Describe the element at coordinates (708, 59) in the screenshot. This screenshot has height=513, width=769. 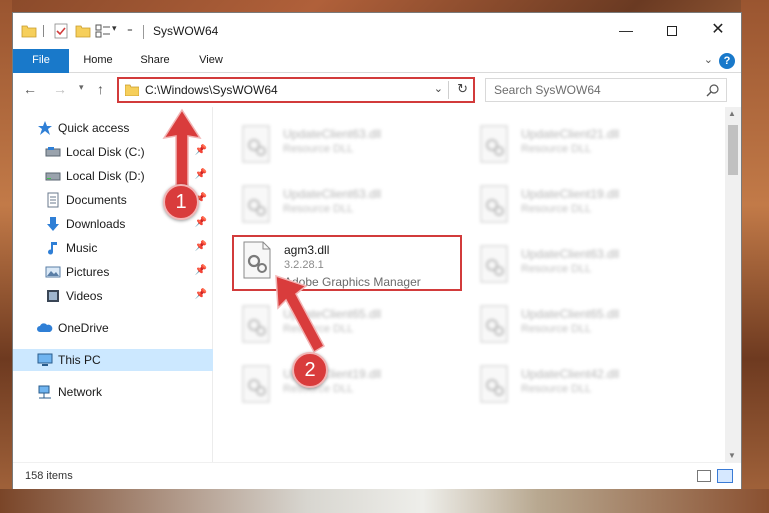
I see `expand-ribbon-chevron-icon: ⌄` at that location.